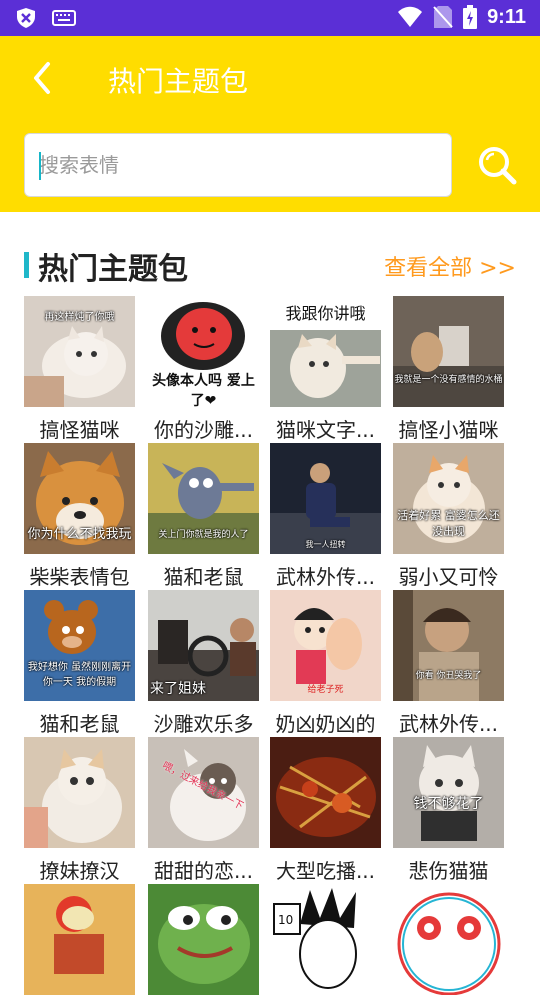  Describe the element at coordinates (325, 724) in the screenshot. I see `item-label: 奶凶奶凶的` at that location.